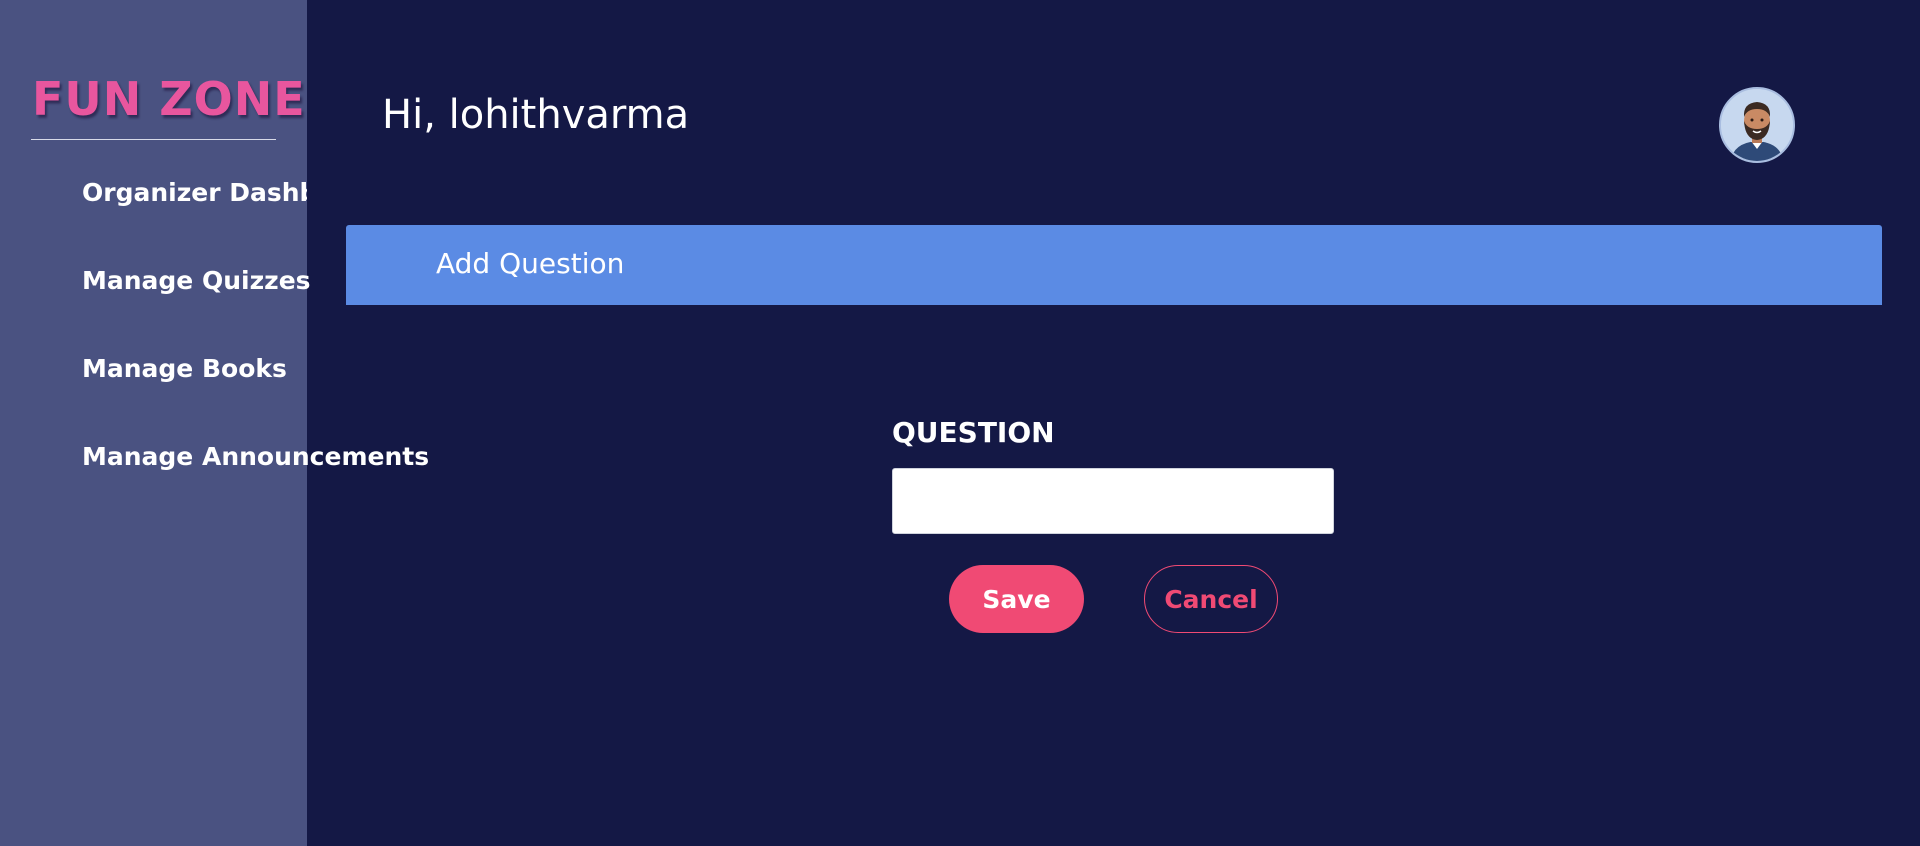 The image size is (1920, 846). What do you see at coordinates (194, 192) in the screenshot?
I see `sidebar-item-organizer-dashboard: Organizer Dashboard` at bounding box center [194, 192].